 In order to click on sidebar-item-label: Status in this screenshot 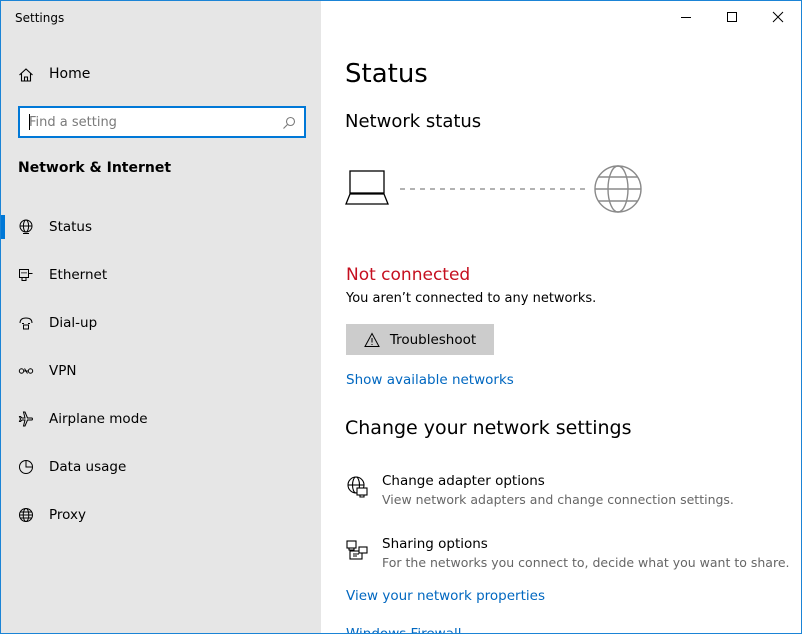, I will do `click(71, 227)`.